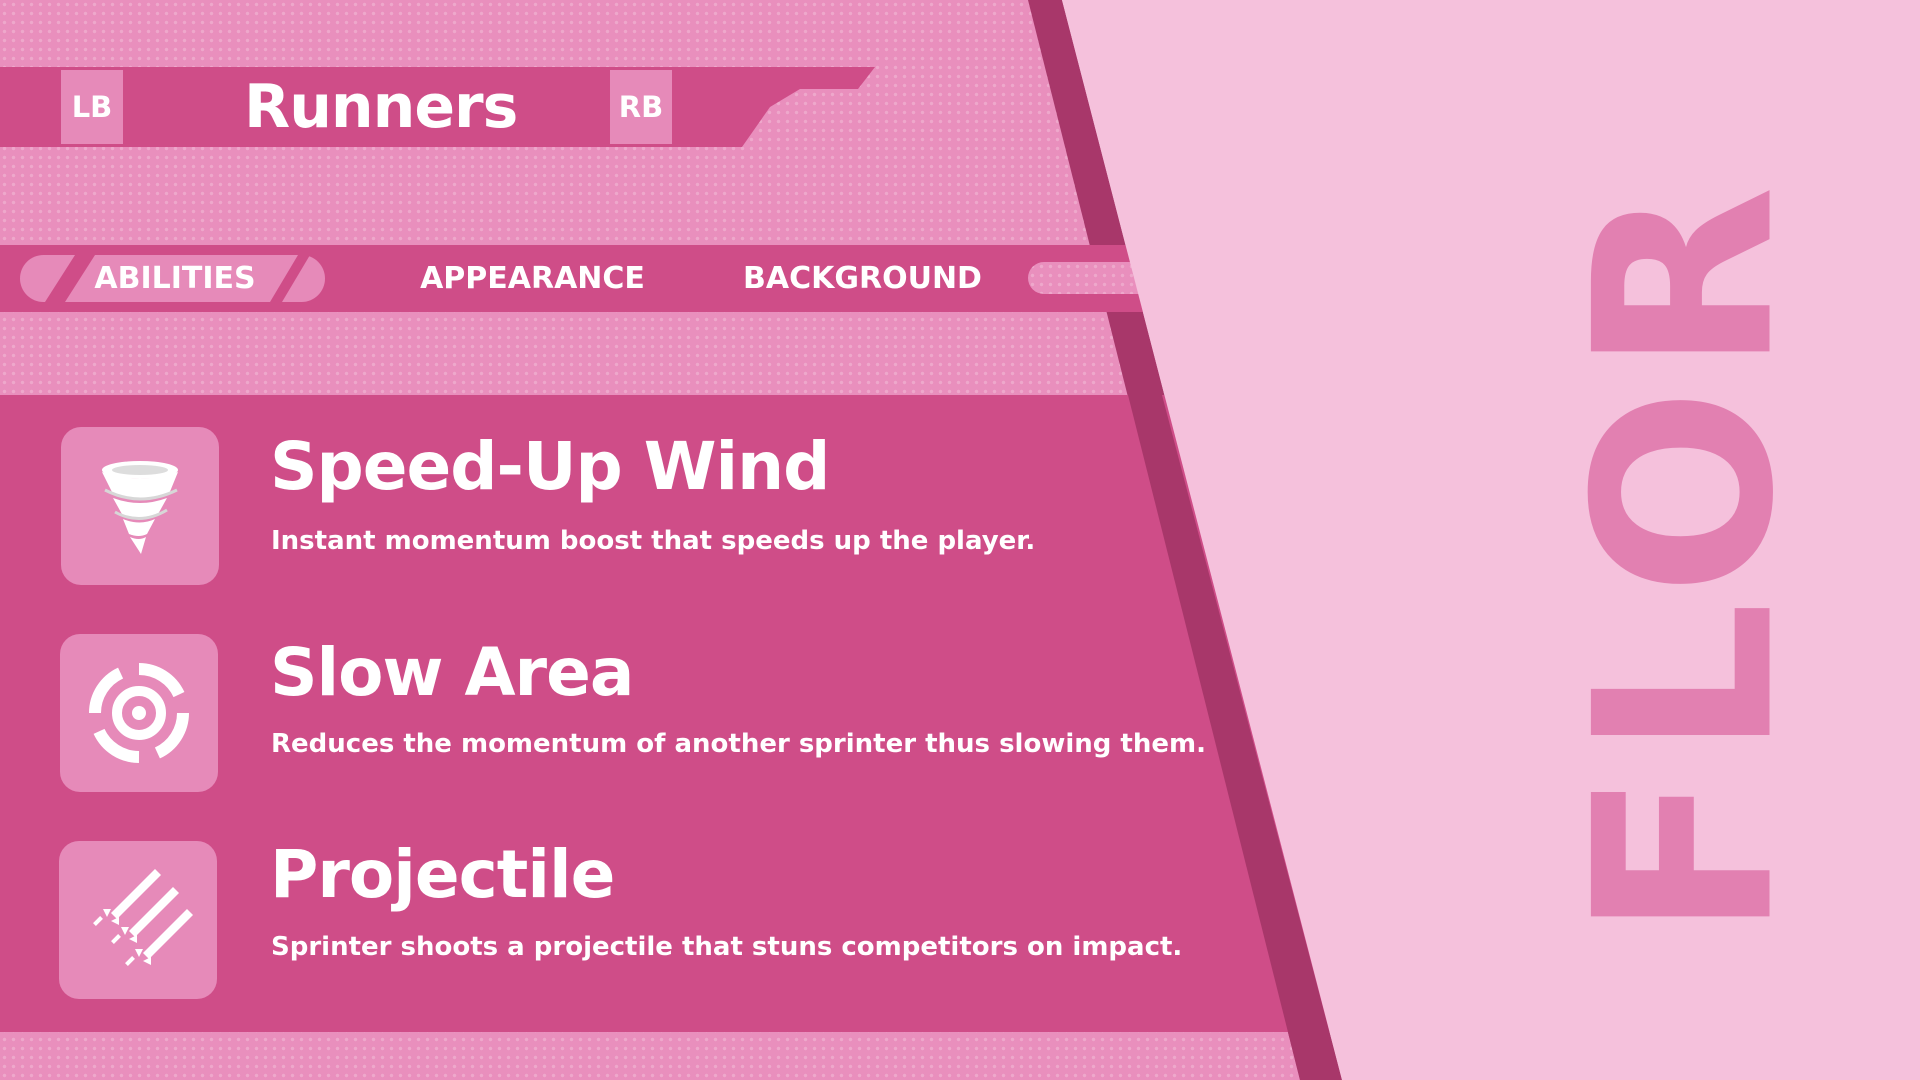  What do you see at coordinates (641, 107) in the screenshot?
I see `rb-shoulder-button: RB` at bounding box center [641, 107].